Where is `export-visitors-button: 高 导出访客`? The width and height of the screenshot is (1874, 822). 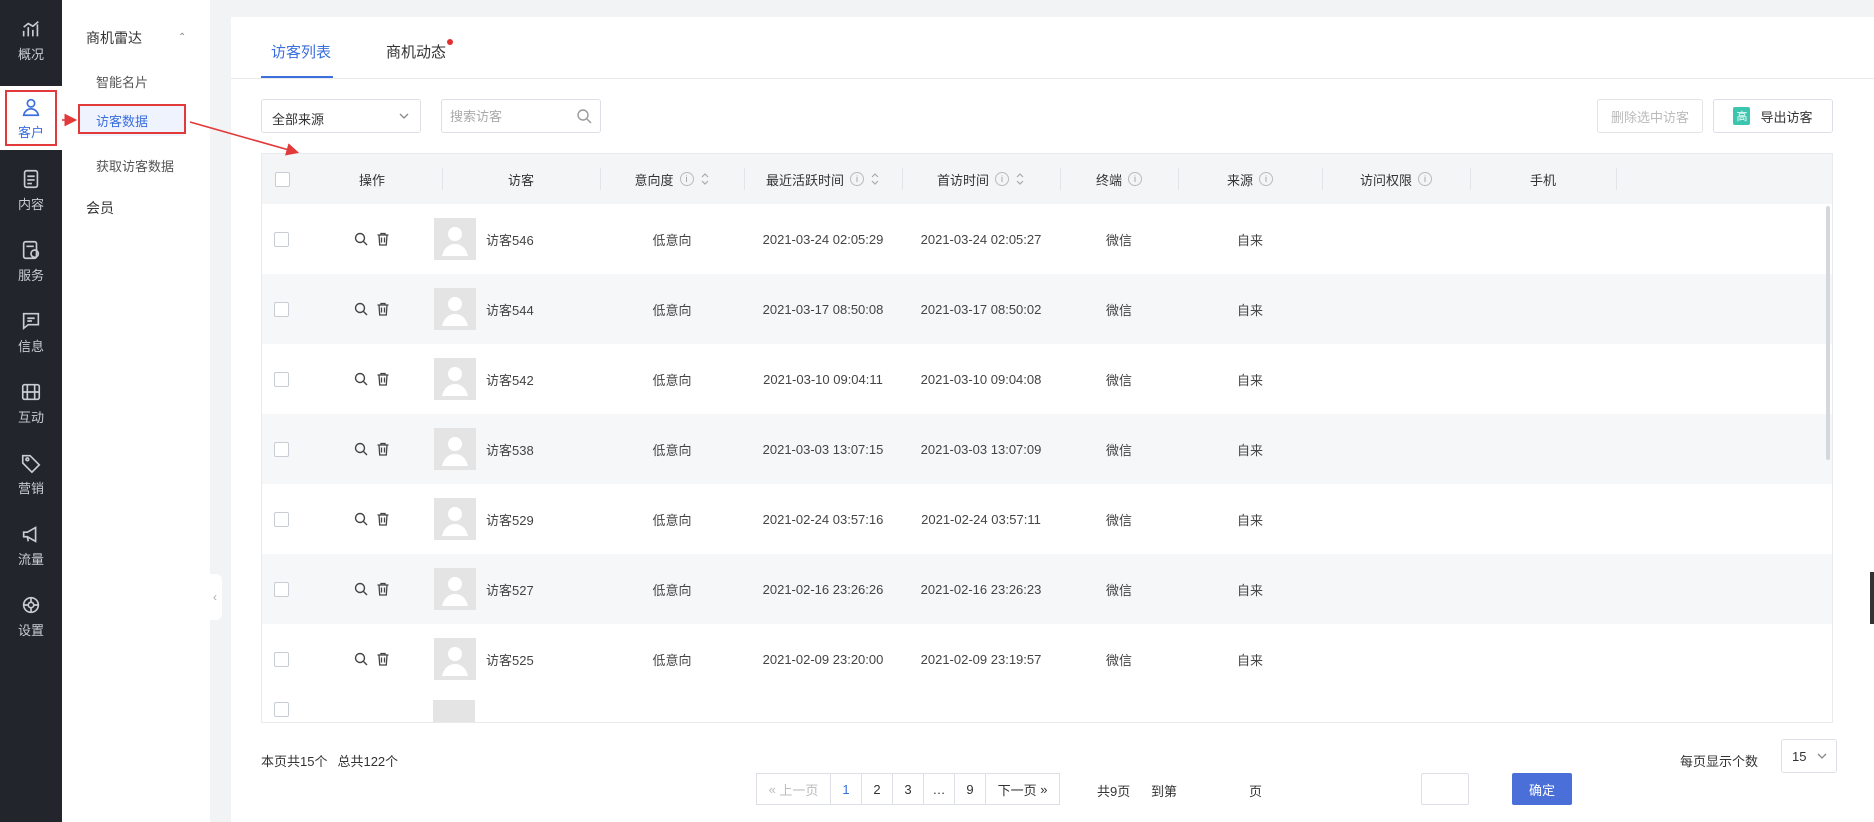
export-visitors-button: 高 导出访客 is located at coordinates (1773, 116).